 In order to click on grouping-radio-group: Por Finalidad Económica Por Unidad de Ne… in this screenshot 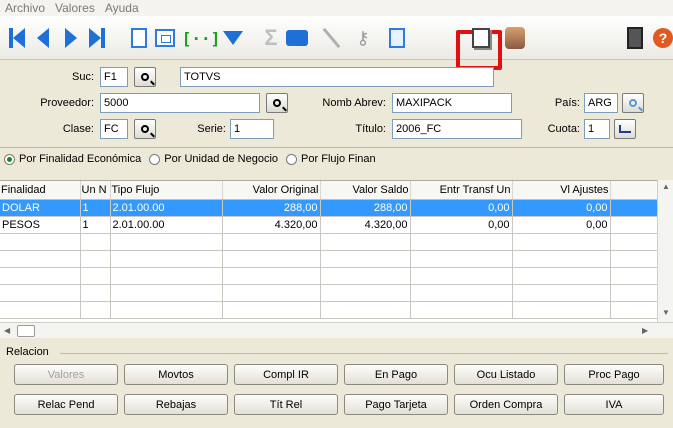, I will do `click(190, 159)`.